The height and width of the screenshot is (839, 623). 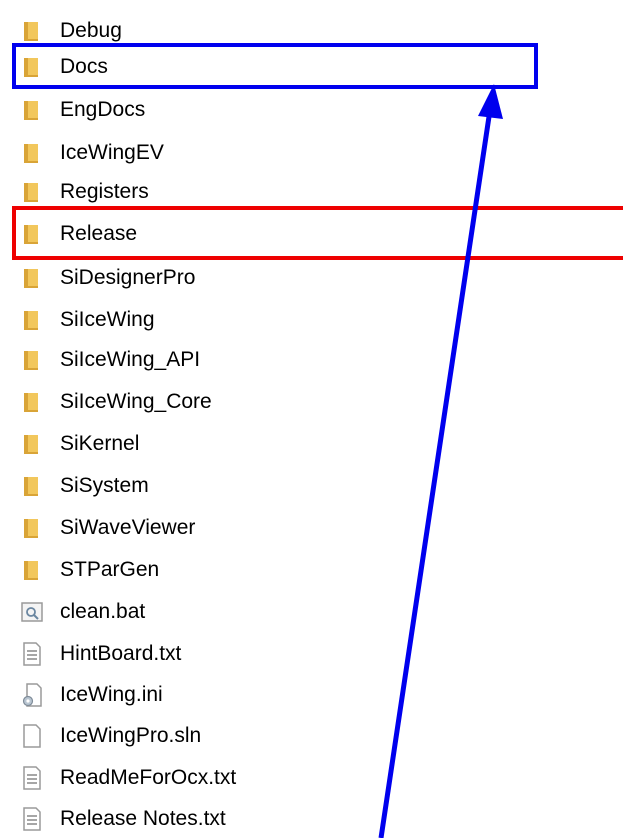 What do you see at coordinates (112, 152) in the screenshot?
I see `item-label: IceWingEV` at bounding box center [112, 152].